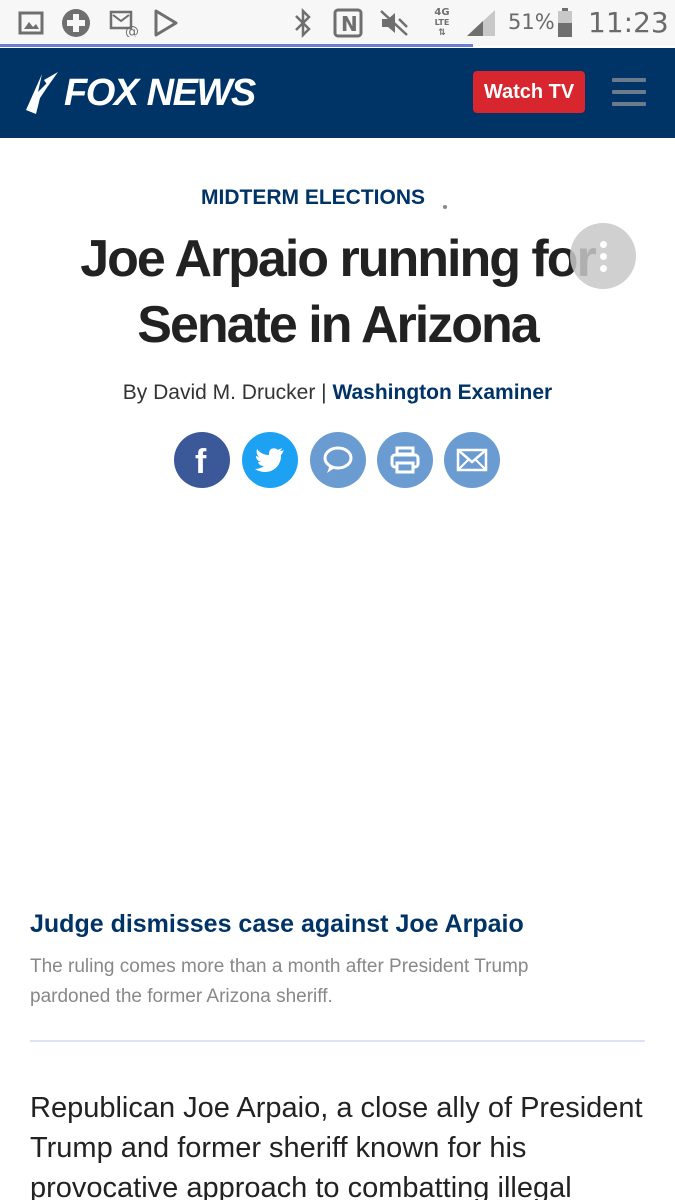 Image resolution: width=675 pixels, height=1200 pixels. What do you see at coordinates (236, 45) in the screenshot?
I see `page-load-progress` at bounding box center [236, 45].